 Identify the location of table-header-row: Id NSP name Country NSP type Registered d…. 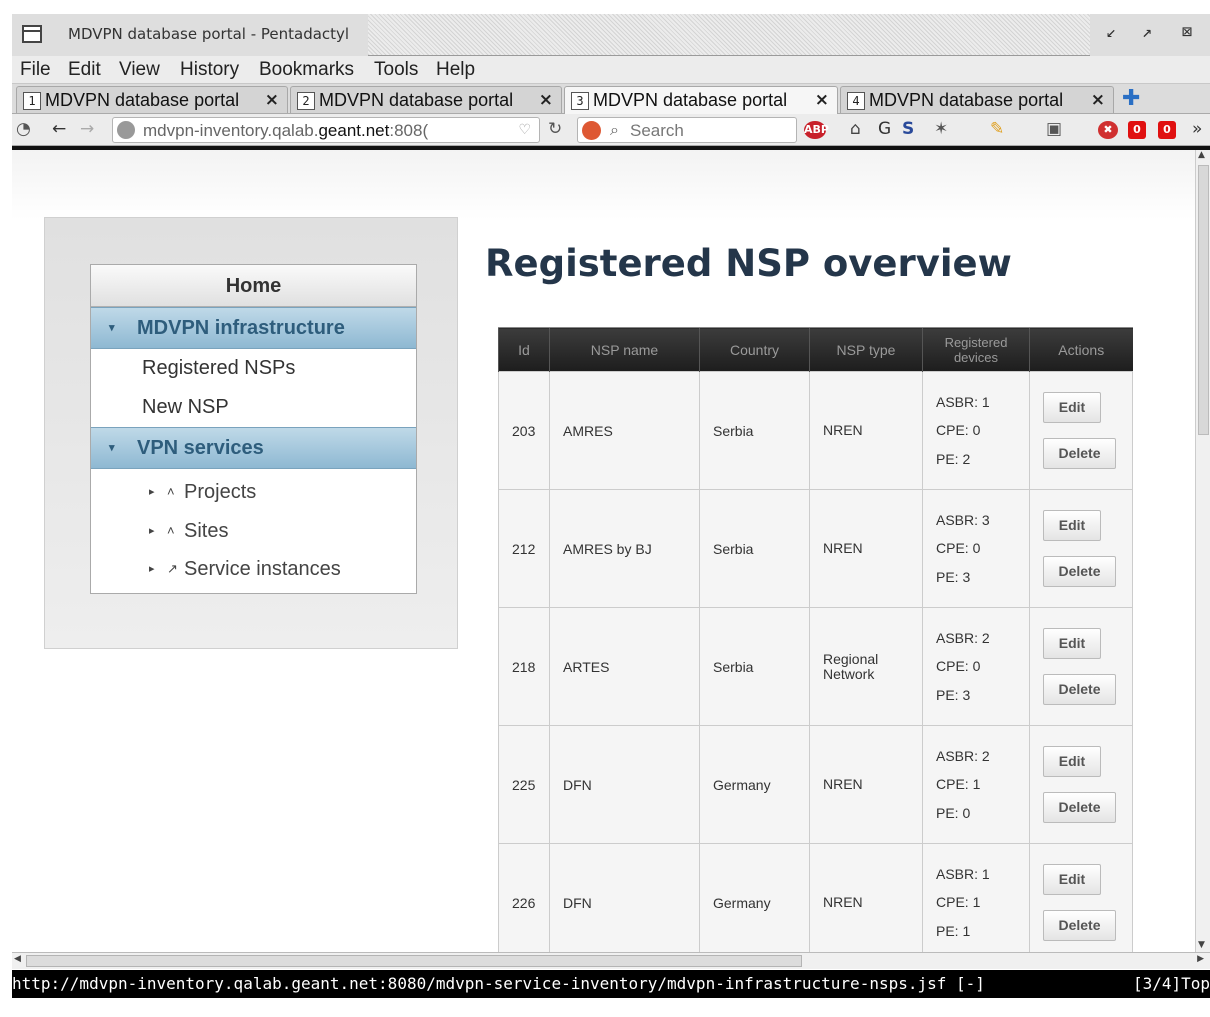
(815, 349).